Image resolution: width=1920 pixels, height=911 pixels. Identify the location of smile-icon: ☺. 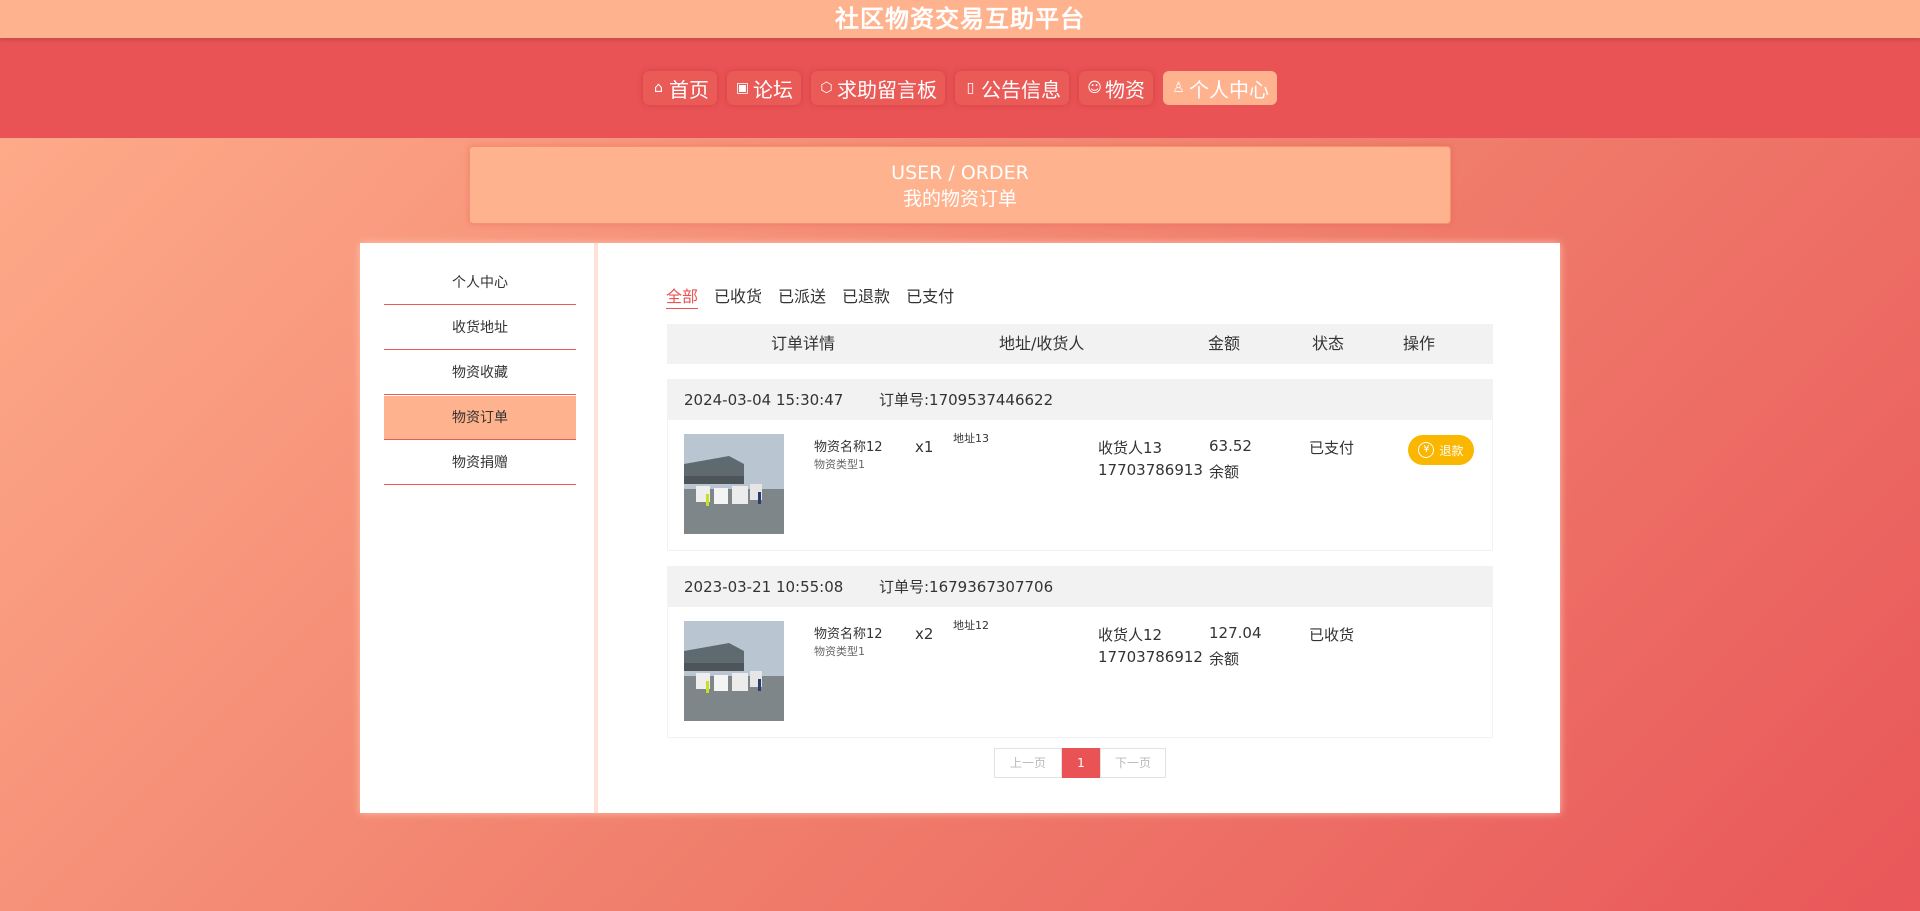
(1094, 88).